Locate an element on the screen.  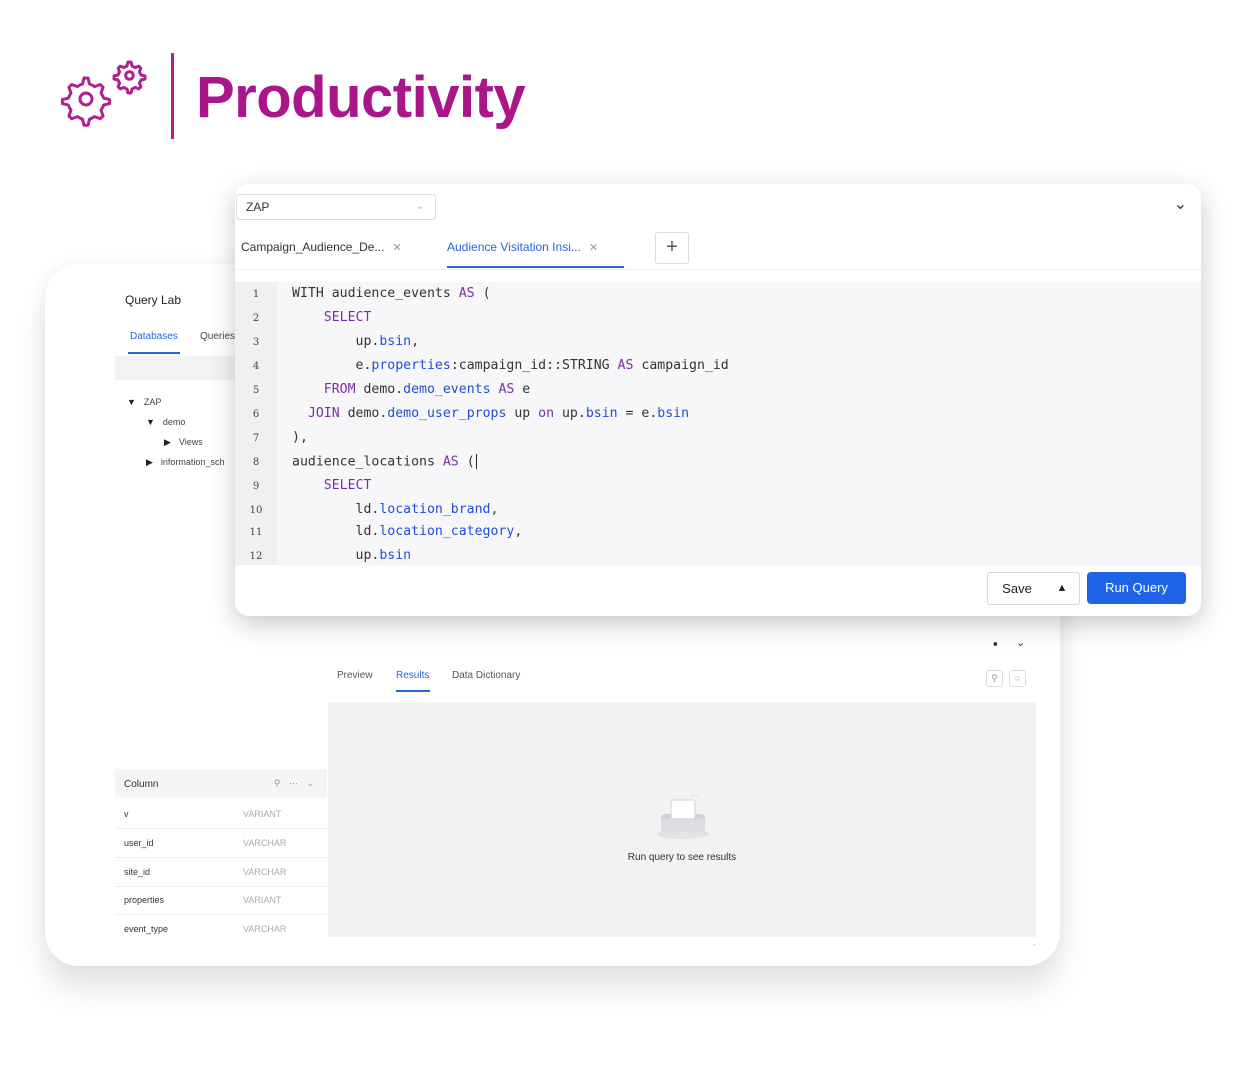
code-line: 3 up.bsin, is located at coordinates (697, 343).